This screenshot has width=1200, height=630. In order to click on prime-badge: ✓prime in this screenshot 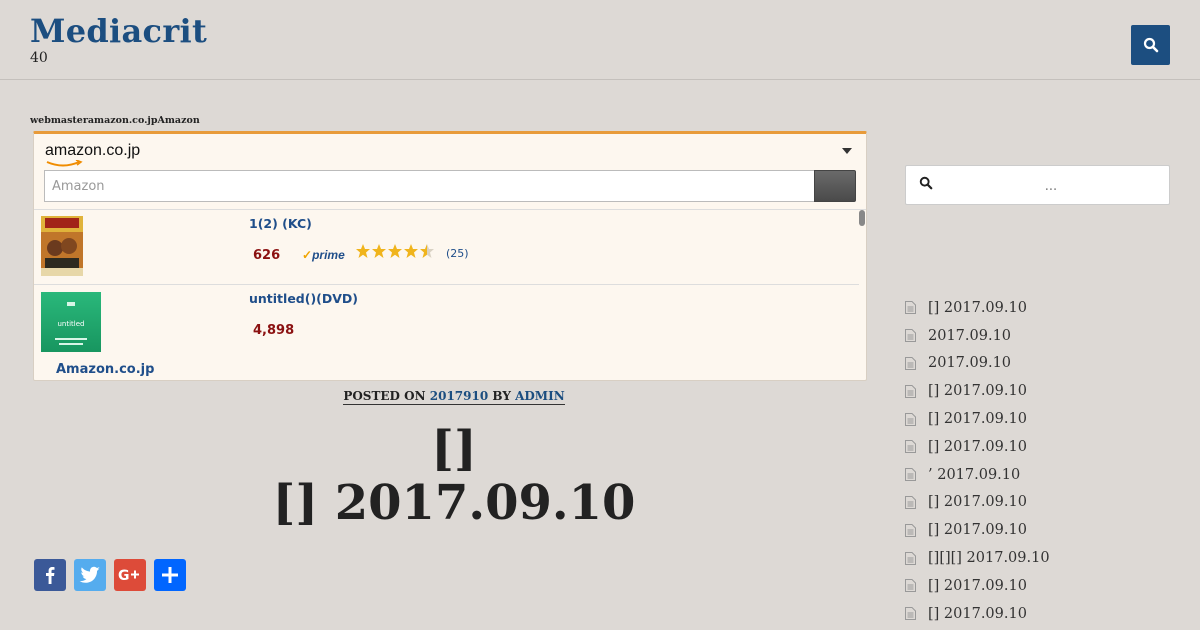, I will do `click(323, 255)`.